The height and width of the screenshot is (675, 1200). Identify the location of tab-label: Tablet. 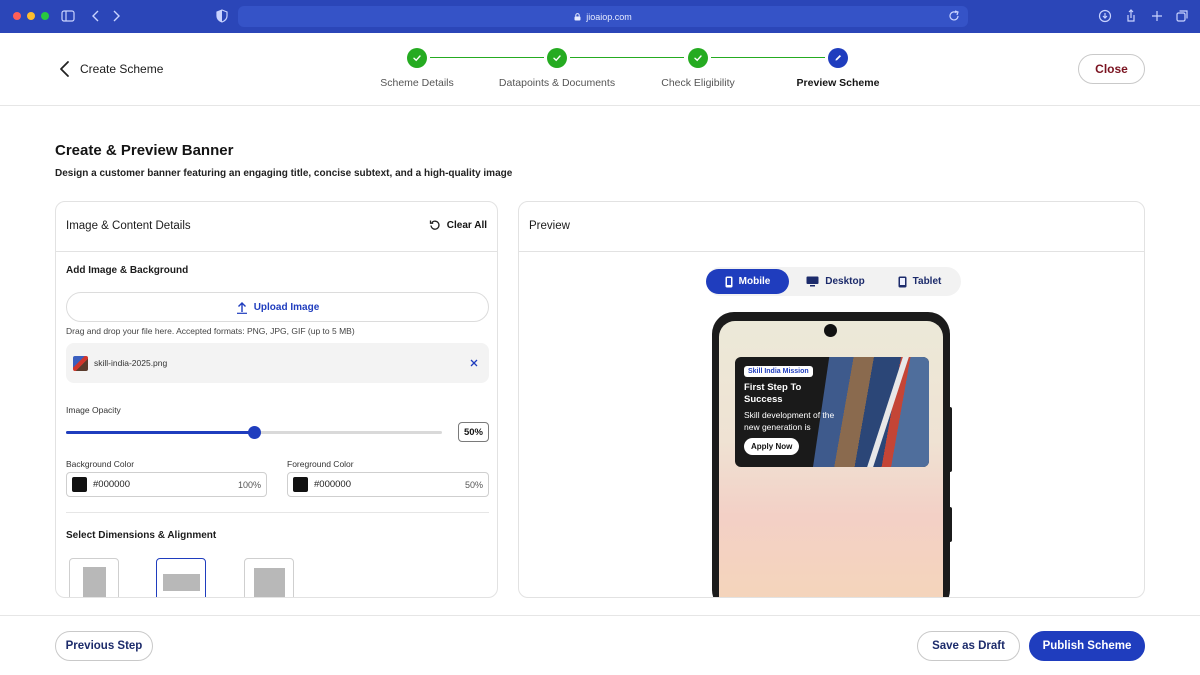
(927, 281).